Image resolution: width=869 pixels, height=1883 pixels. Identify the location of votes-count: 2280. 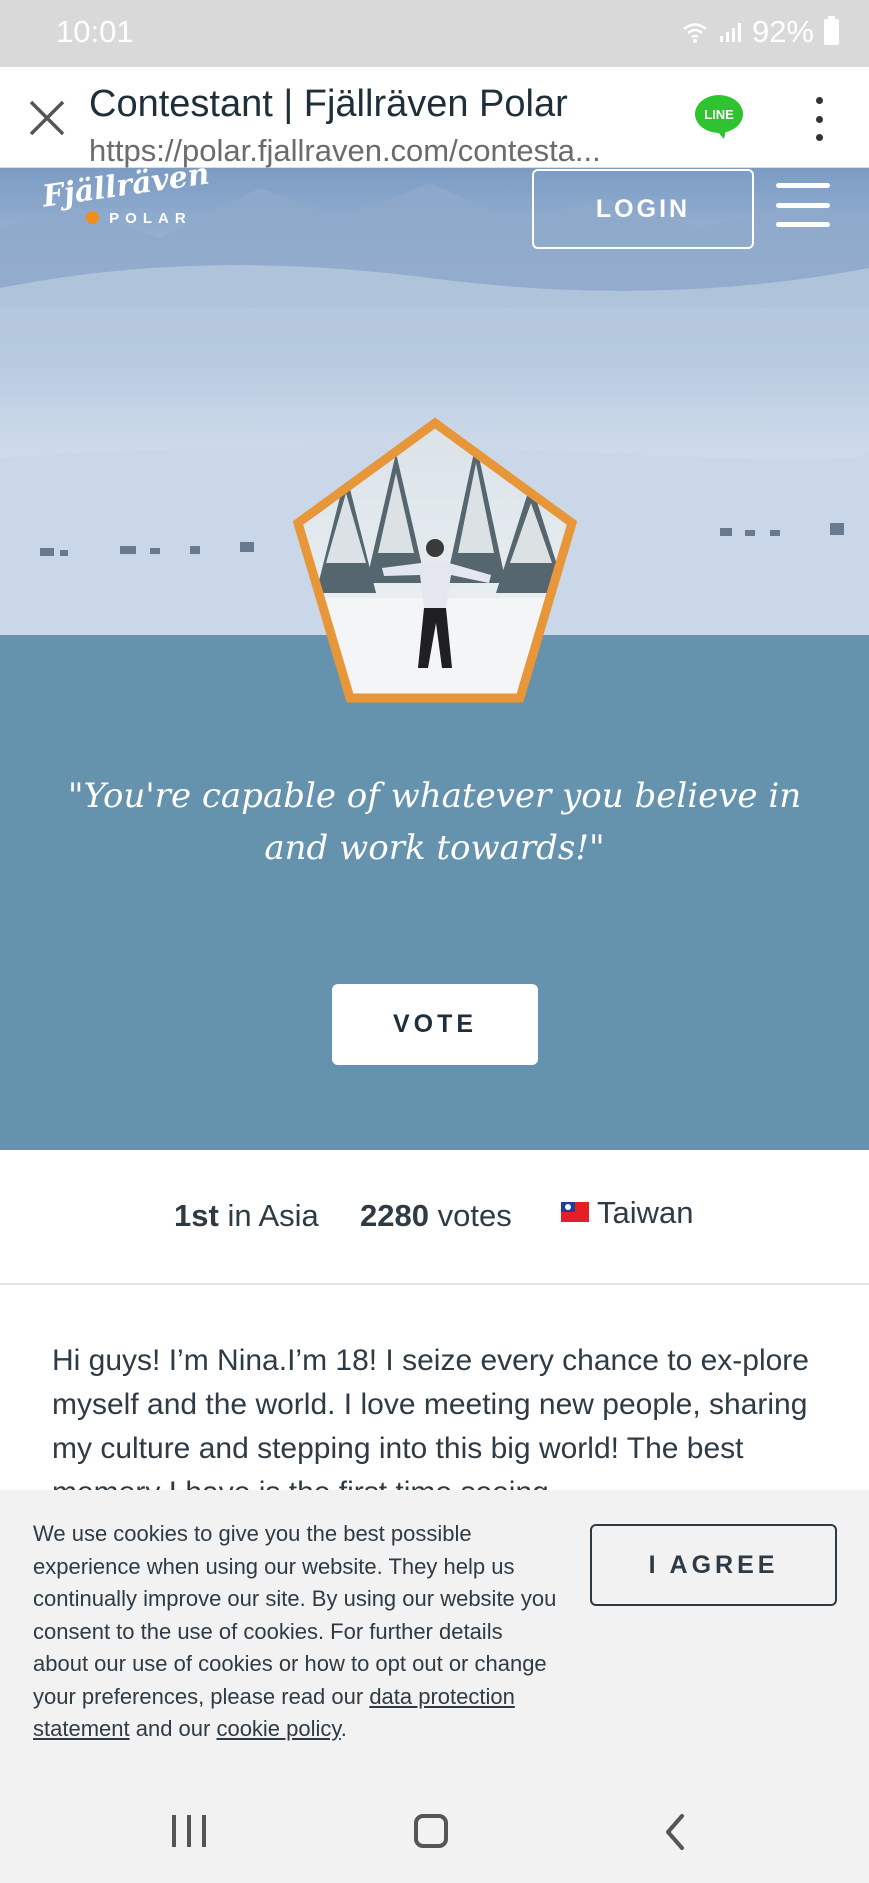
(394, 1215).